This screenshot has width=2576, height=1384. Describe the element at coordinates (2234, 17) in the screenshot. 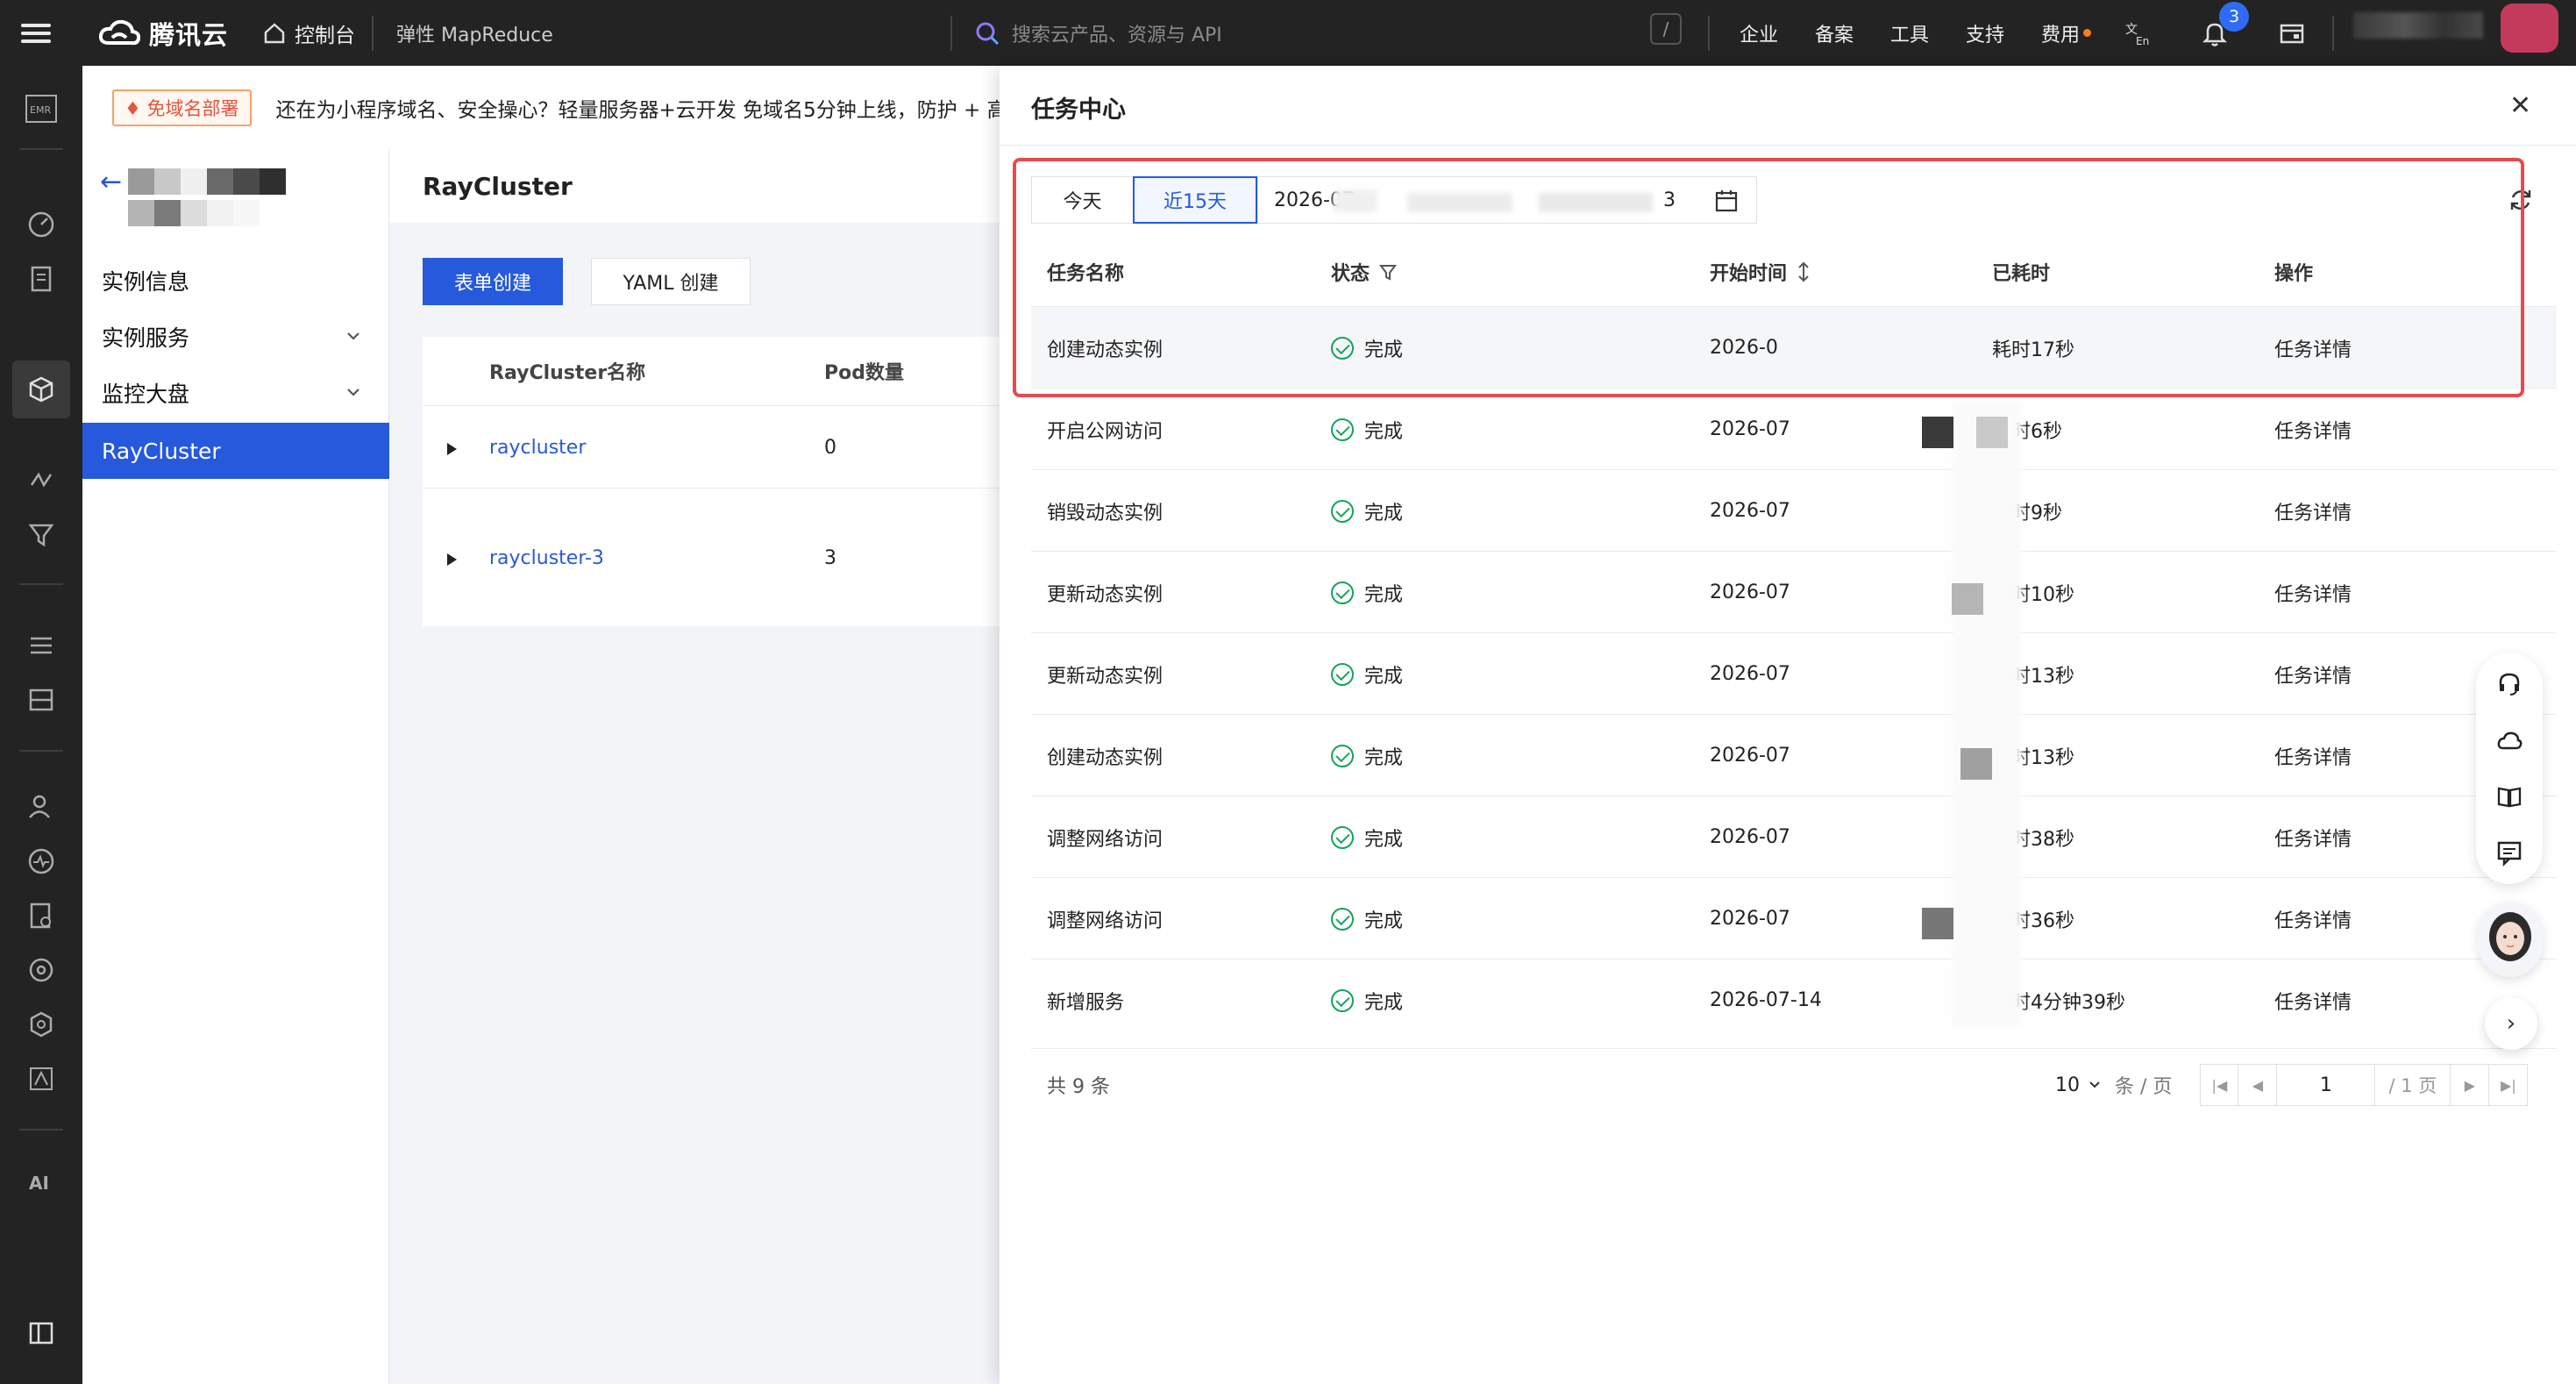

I see `notification-badge: 3` at that location.